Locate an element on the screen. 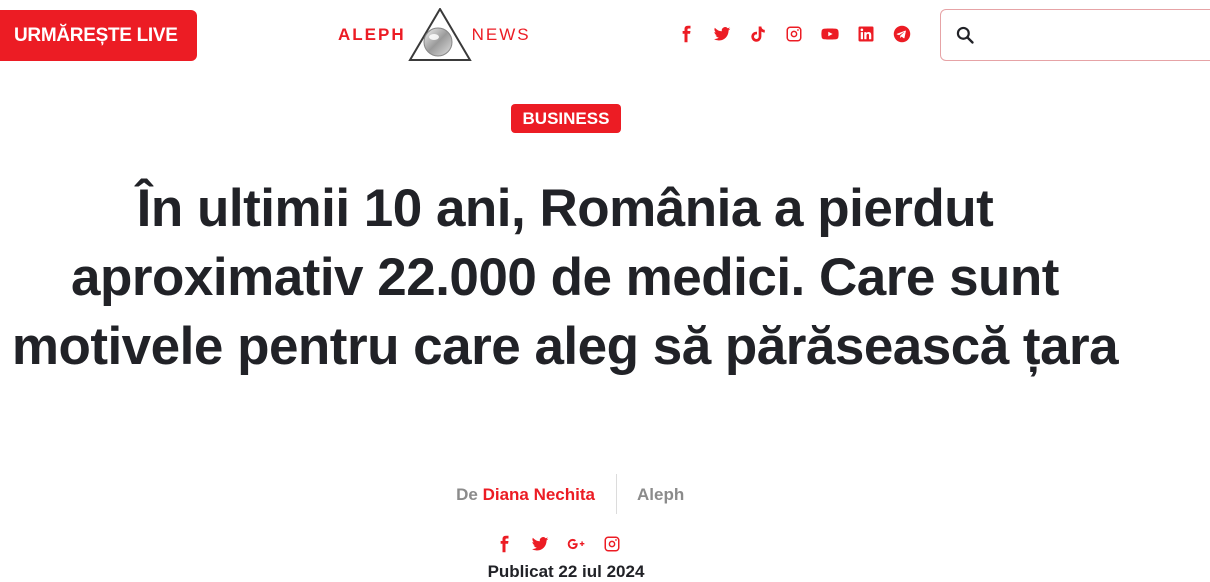 This screenshot has height=582, width=1210. telegram-icon is located at coordinates (902, 34).